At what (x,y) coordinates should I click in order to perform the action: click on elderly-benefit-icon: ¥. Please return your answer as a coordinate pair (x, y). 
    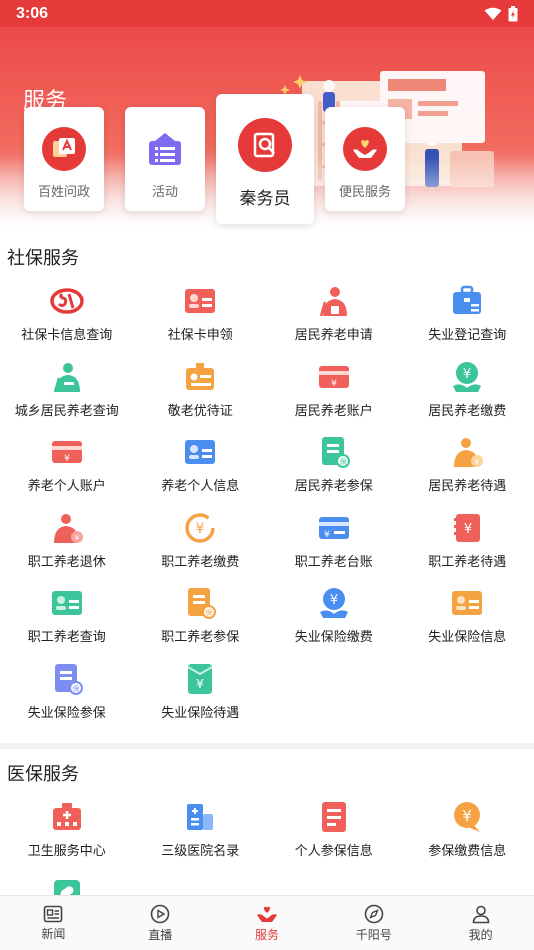
    Looking at the image, I should click on (469, 452).